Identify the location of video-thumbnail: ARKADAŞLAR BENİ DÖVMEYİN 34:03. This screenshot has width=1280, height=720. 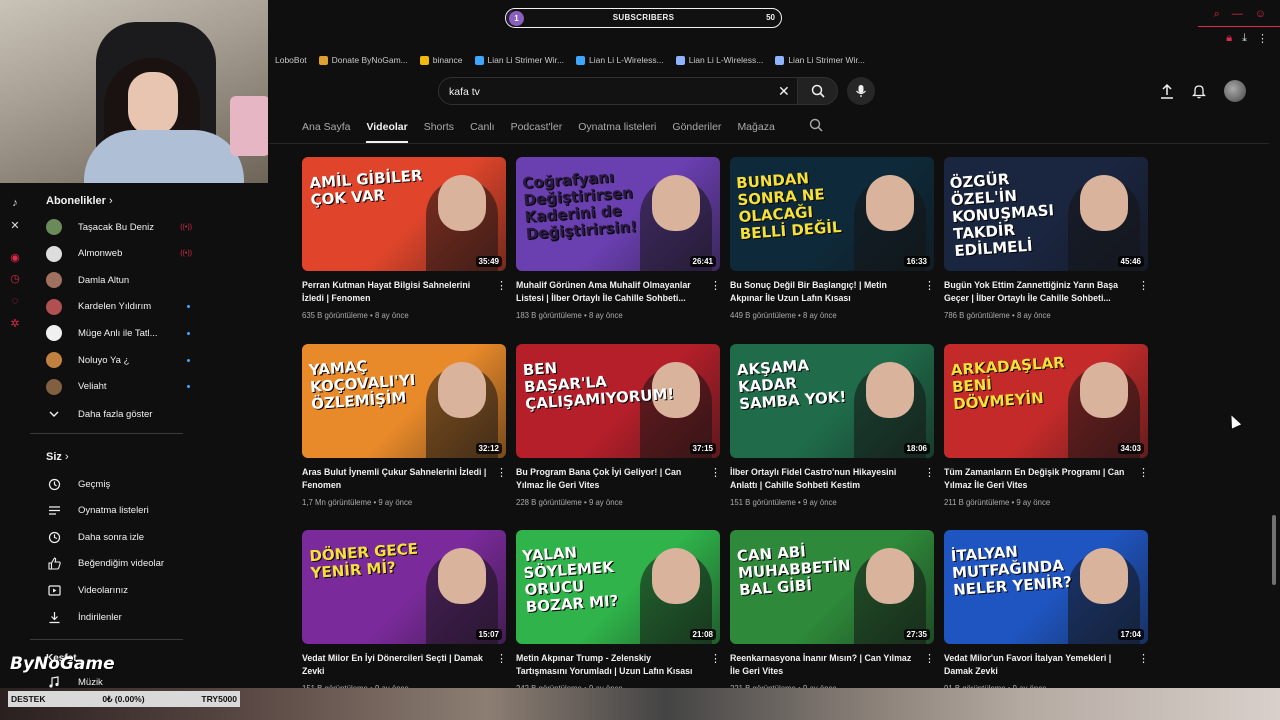
(1046, 400).